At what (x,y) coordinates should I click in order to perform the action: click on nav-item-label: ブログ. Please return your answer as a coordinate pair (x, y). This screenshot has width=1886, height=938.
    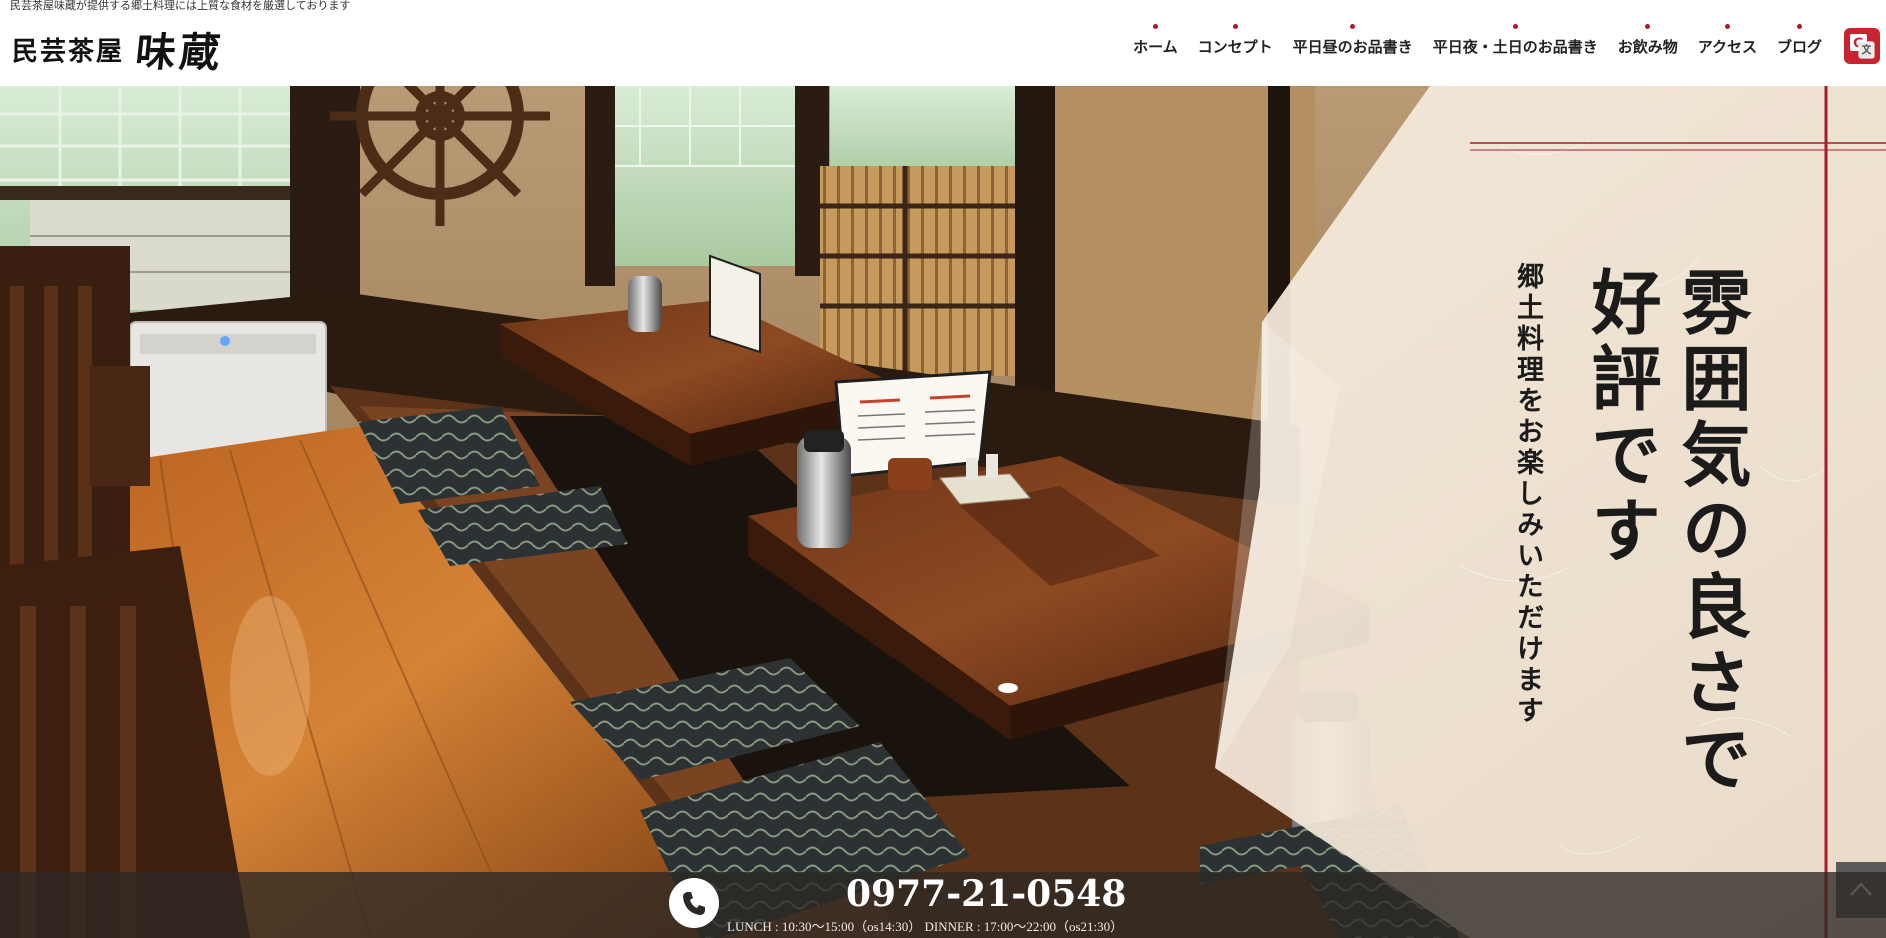
    Looking at the image, I should click on (1799, 47).